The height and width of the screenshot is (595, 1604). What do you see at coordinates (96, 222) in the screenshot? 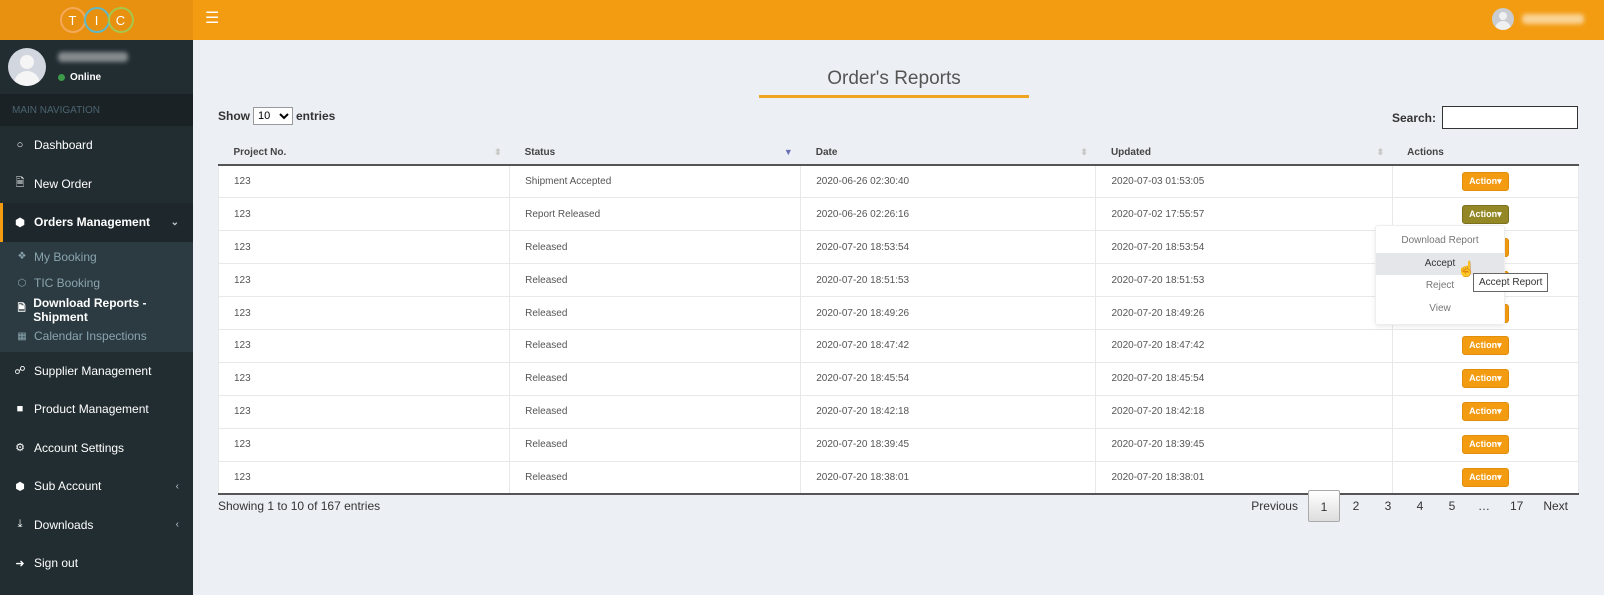
I see `sidebar-item-orders-management: ⬢ Orders Management ⌄` at bounding box center [96, 222].